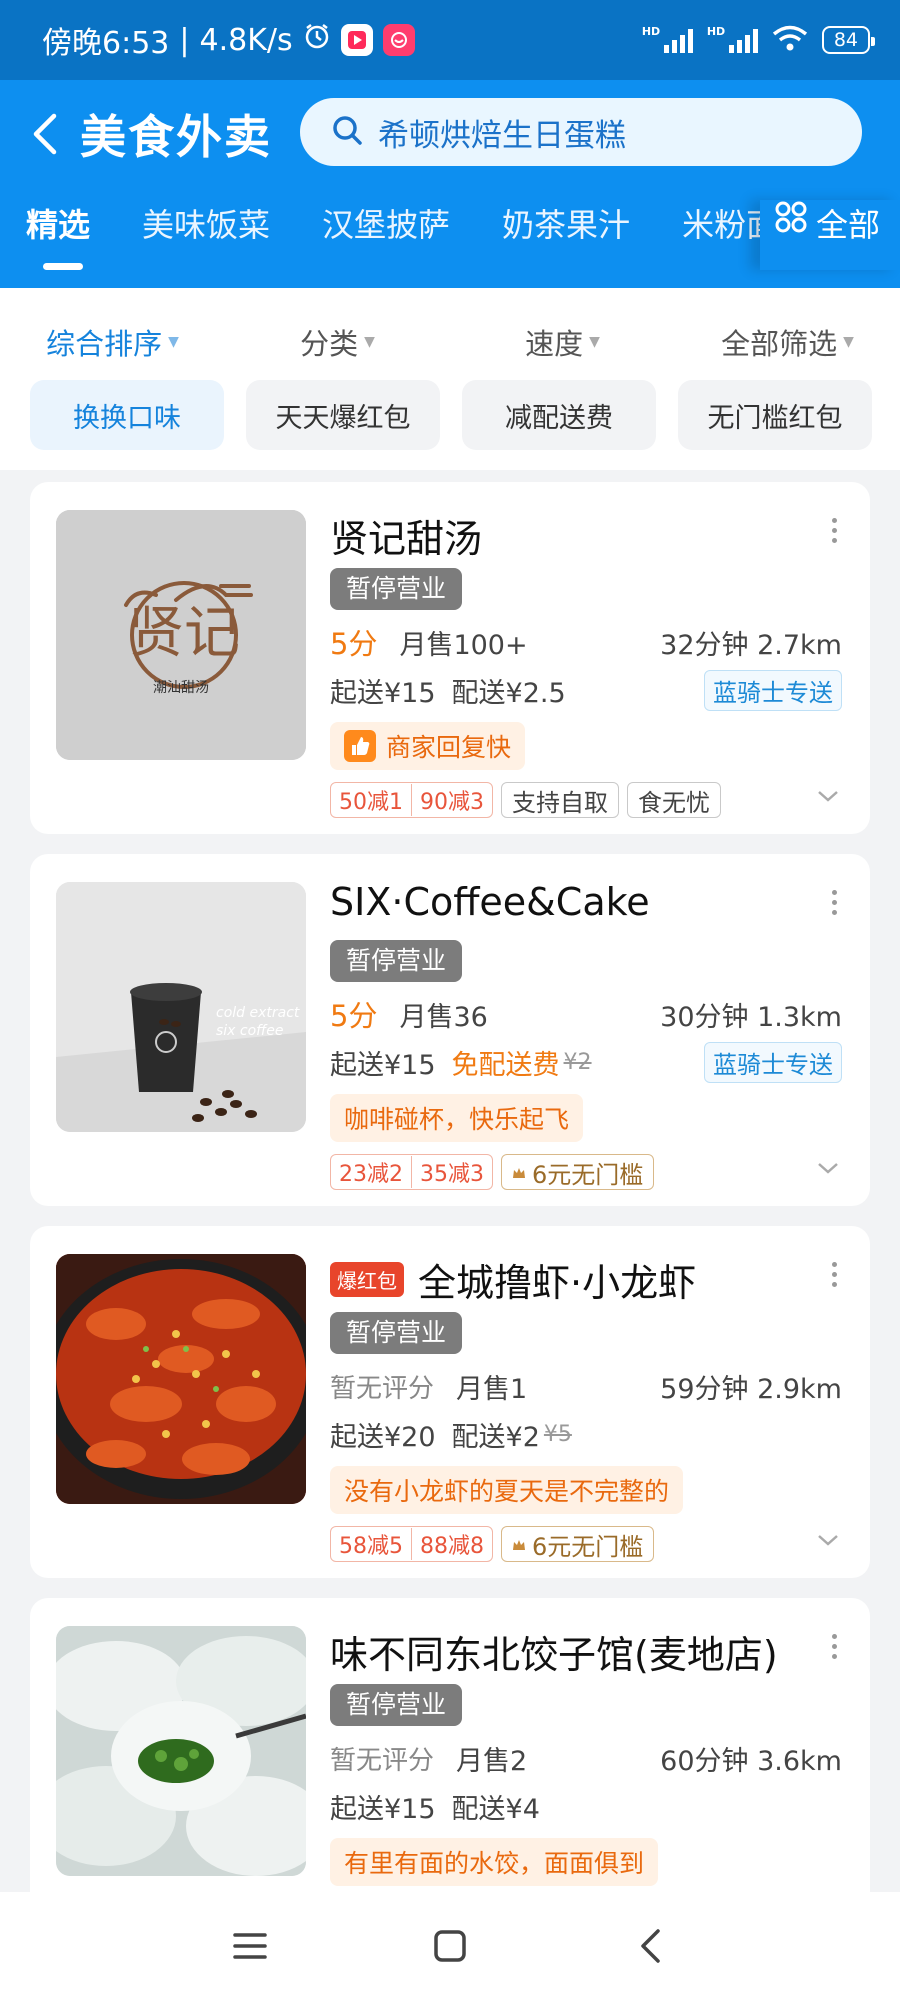 Image resolution: width=900 pixels, height=2000 pixels. What do you see at coordinates (566, 235) in the screenshot?
I see `tab-milk-tea: 奶茶果汁` at bounding box center [566, 235].